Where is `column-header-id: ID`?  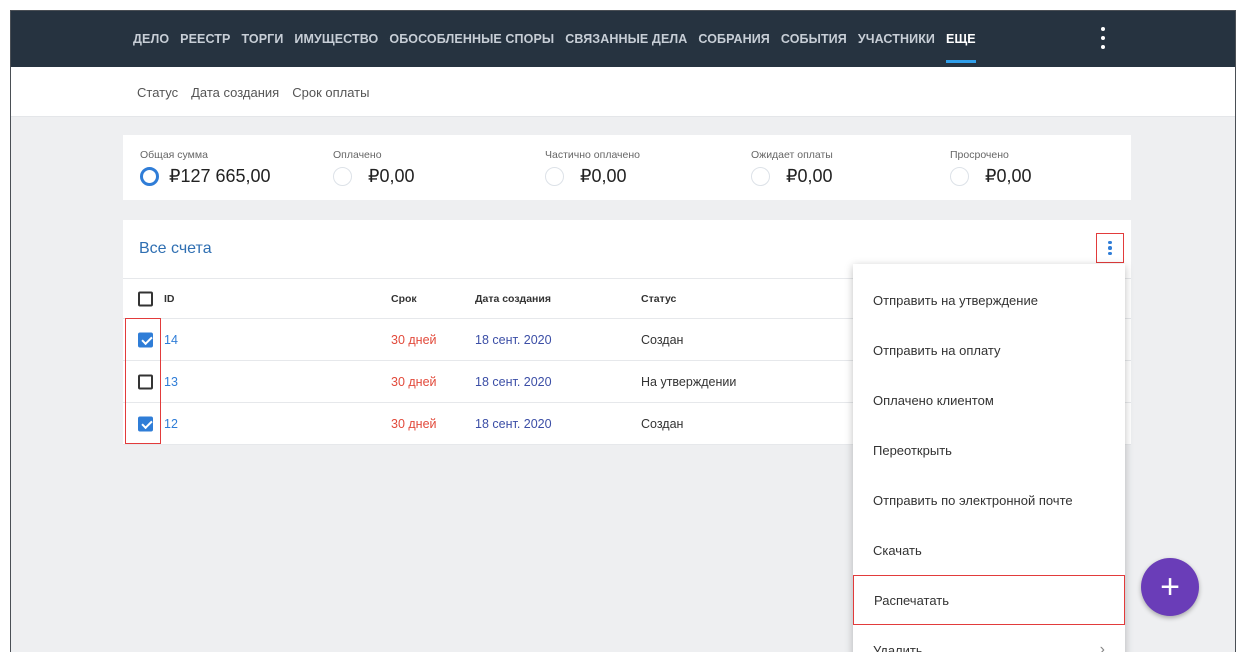
column-header-id: ID is located at coordinates (169, 299).